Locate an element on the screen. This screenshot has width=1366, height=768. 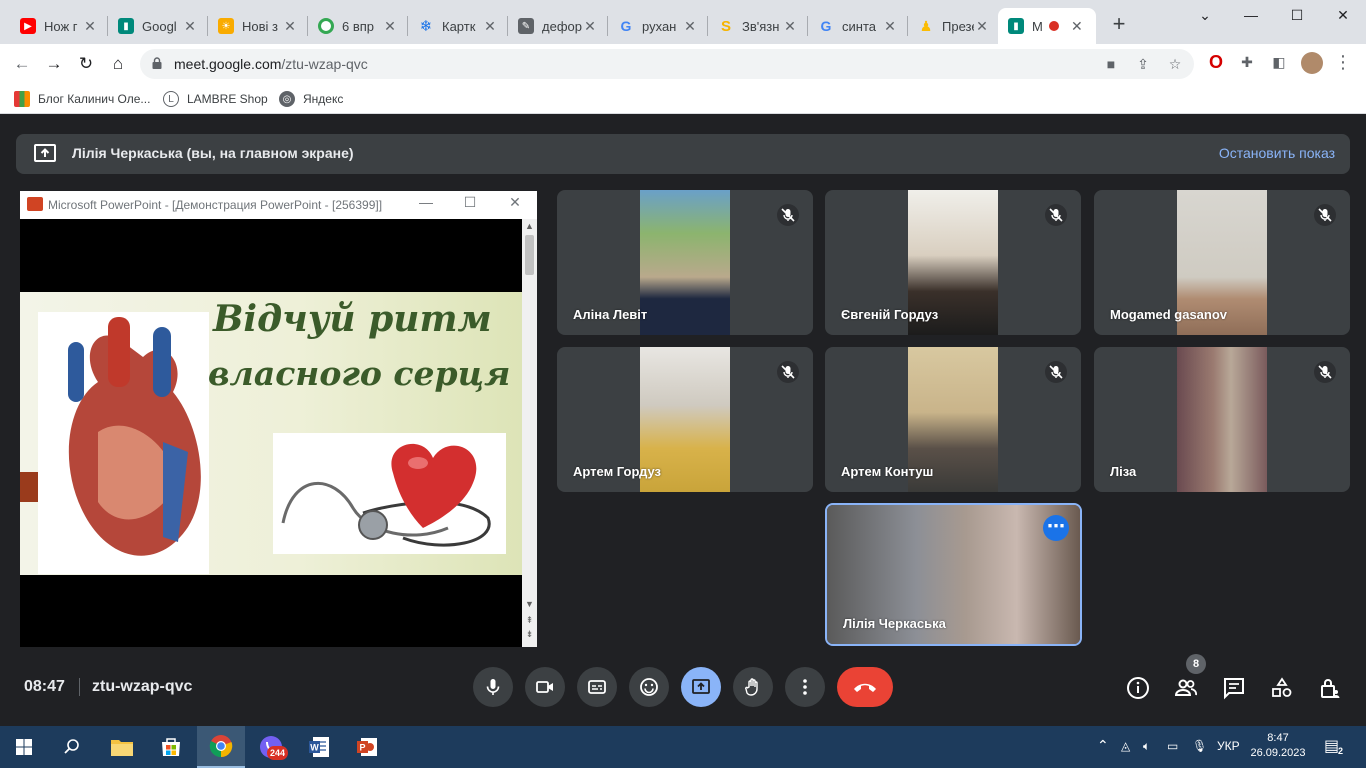
notifications-icon: ▤ is located at coordinates (1331, 746).